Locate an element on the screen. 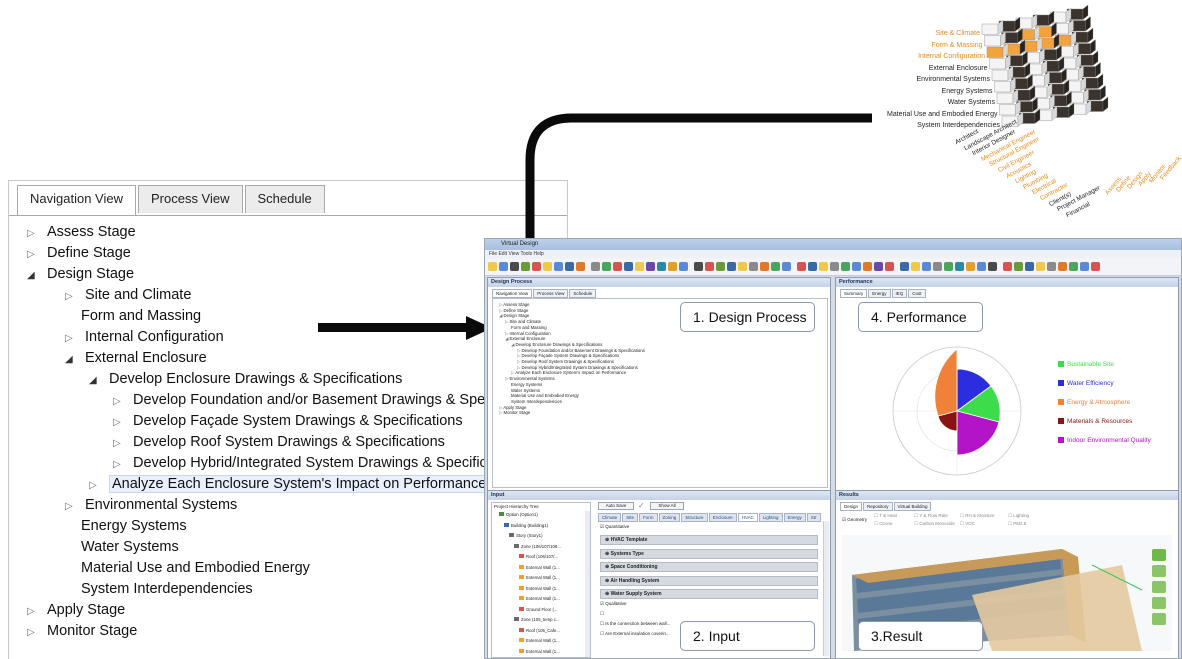 The image size is (1182, 659). tree-item: ◢ Design Stage is located at coordinates (80, 274).